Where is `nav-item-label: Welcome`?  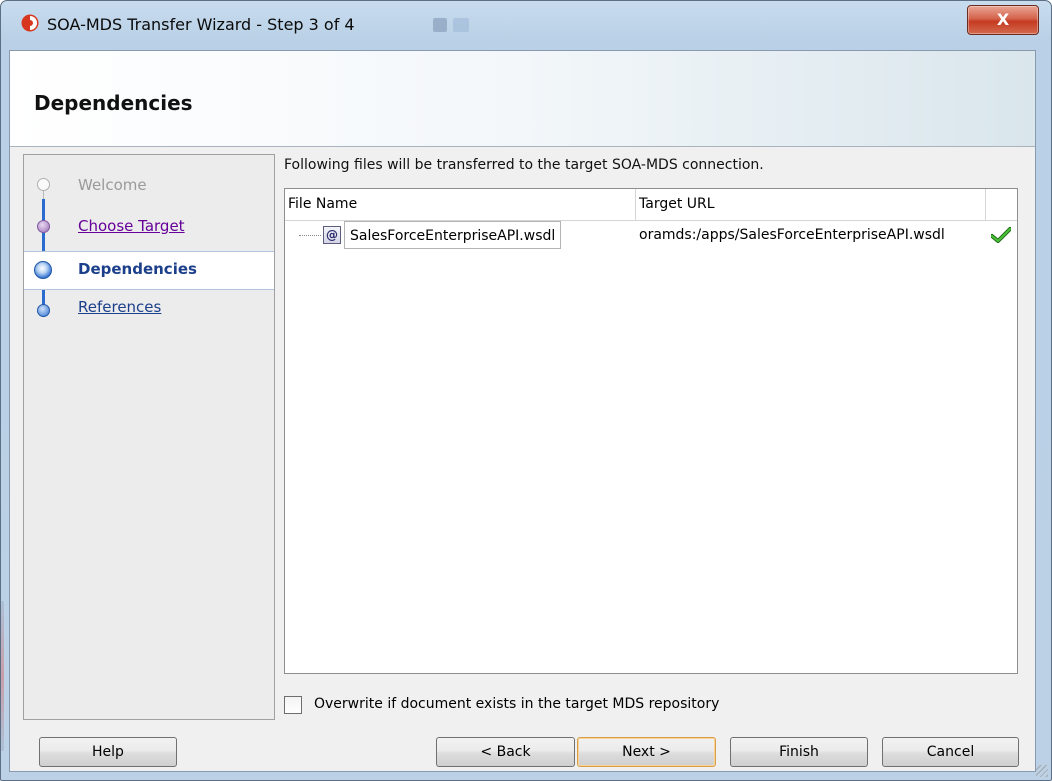
nav-item-label: Welcome is located at coordinates (112, 185).